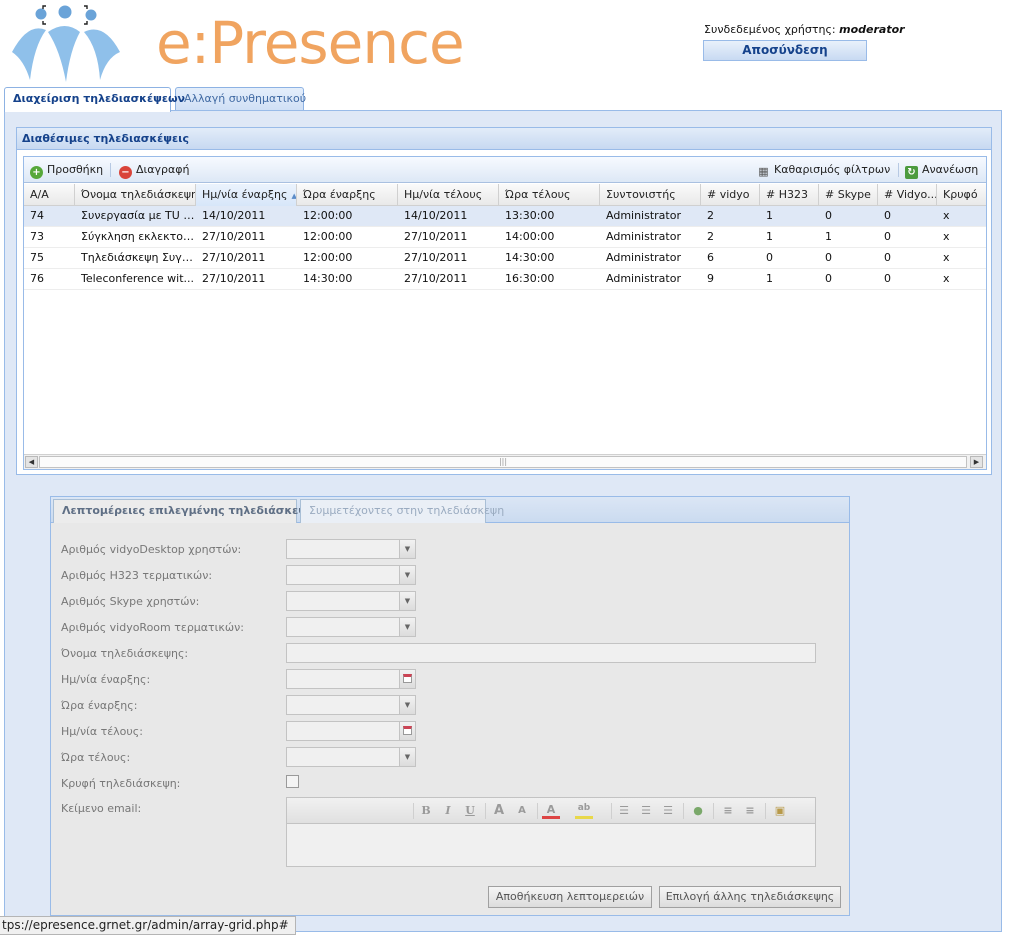  What do you see at coordinates (106, 679) in the screenshot?
I see `start-date-label: Ημ/νία έναρξης:` at bounding box center [106, 679].